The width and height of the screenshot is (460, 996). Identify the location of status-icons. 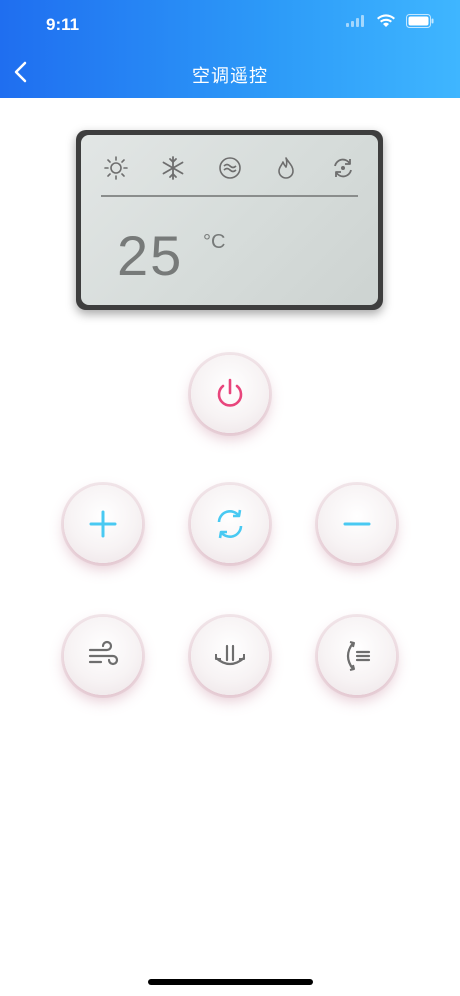
(390, 21).